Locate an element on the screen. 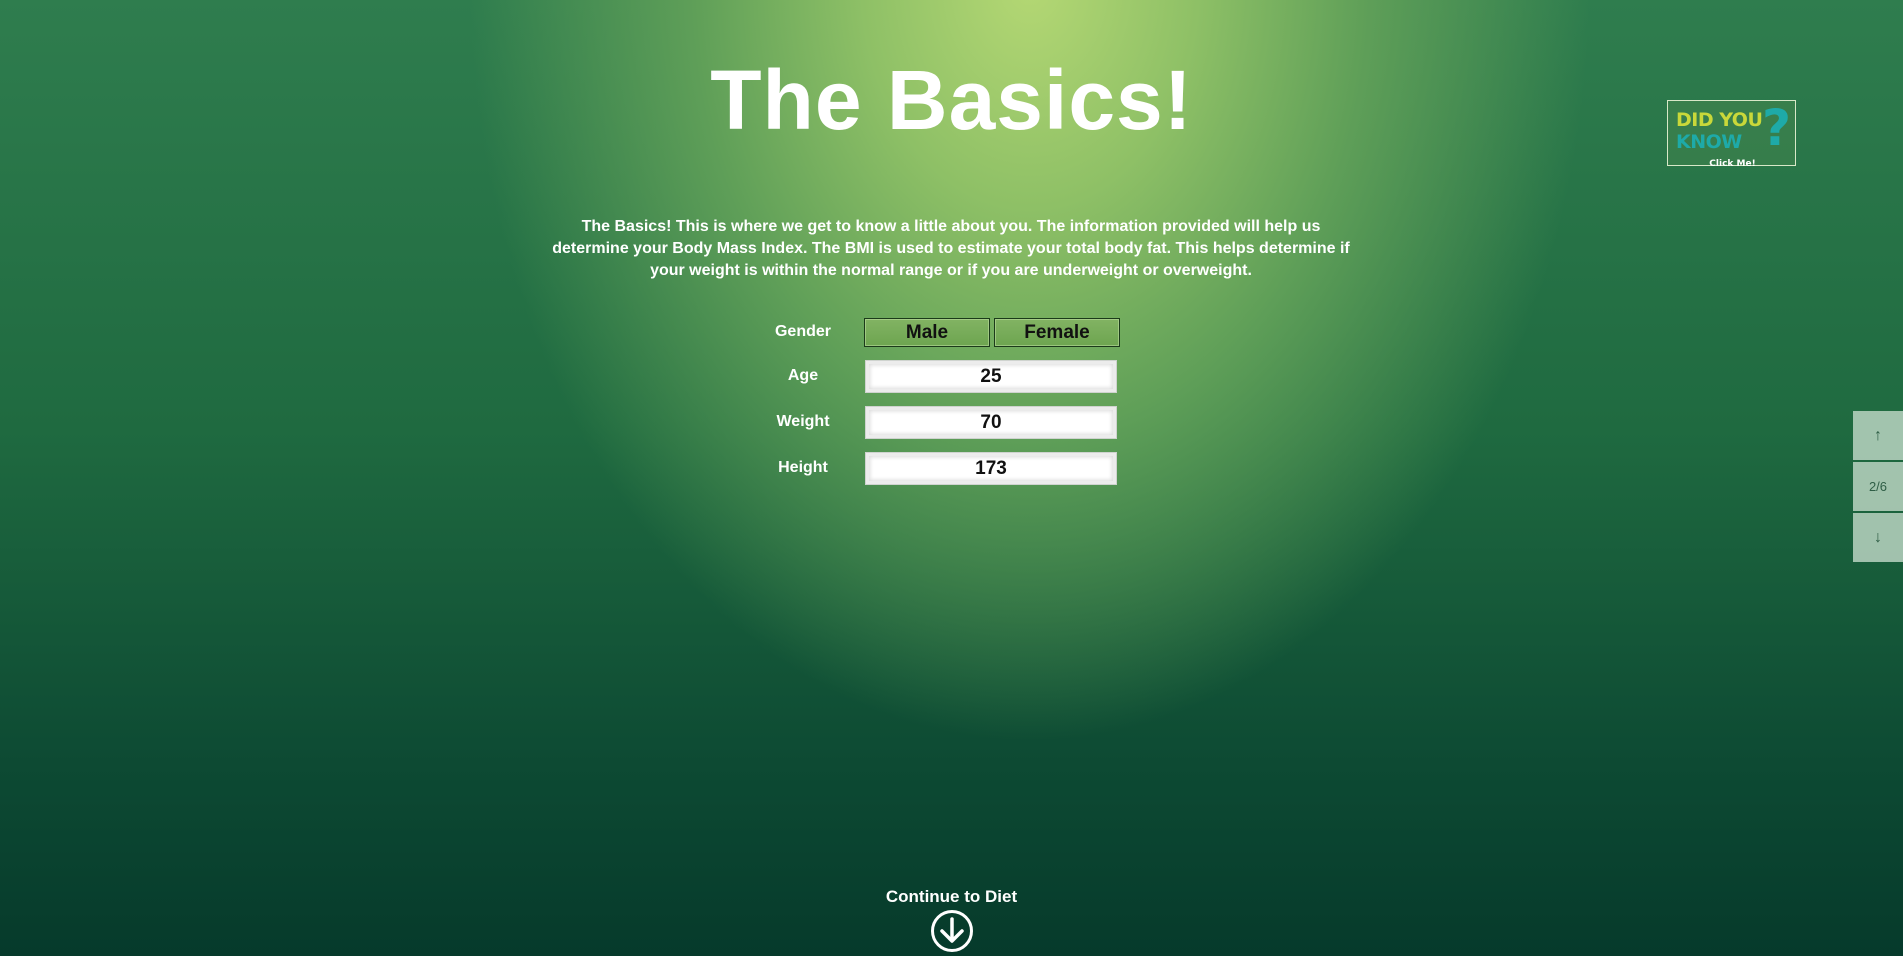 The height and width of the screenshot is (956, 1903). weight-label: Weight is located at coordinates (803, 421).